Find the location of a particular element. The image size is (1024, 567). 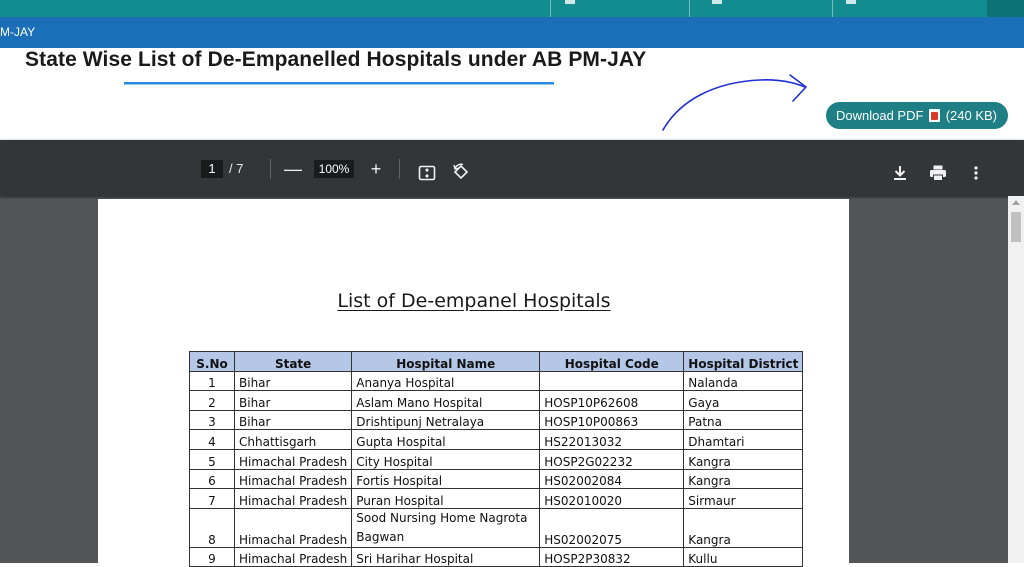

document-title: List of De-empanel Hospitals is located at coordinates (474, 301).